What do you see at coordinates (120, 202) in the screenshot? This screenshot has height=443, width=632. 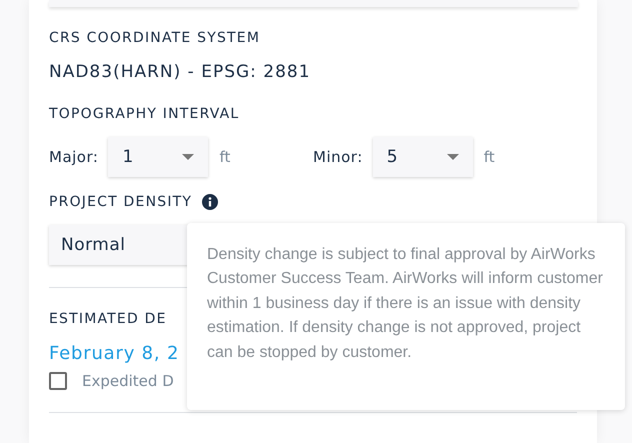 I see `section-label: PROJECT DENSITY` at bounding box center [120, 202].